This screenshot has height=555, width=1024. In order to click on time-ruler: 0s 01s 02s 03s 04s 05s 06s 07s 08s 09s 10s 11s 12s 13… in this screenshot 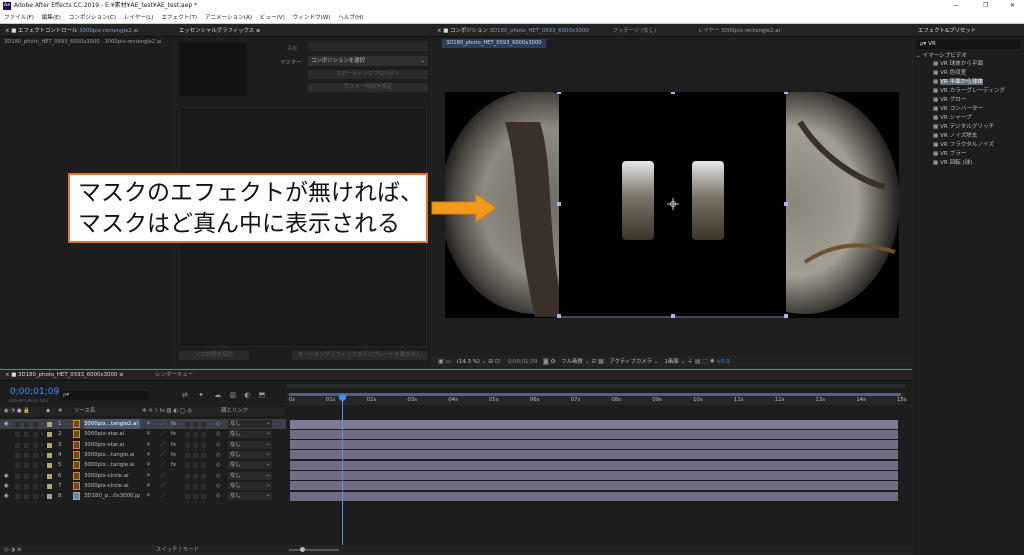, I will do `click(597, 399)`.